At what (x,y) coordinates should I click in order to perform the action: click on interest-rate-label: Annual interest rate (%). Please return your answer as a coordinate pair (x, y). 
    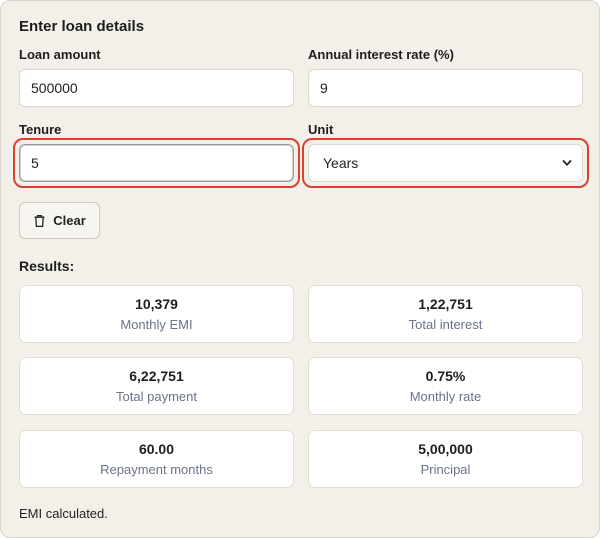
    Looking at the image, I should click on (381, 54).